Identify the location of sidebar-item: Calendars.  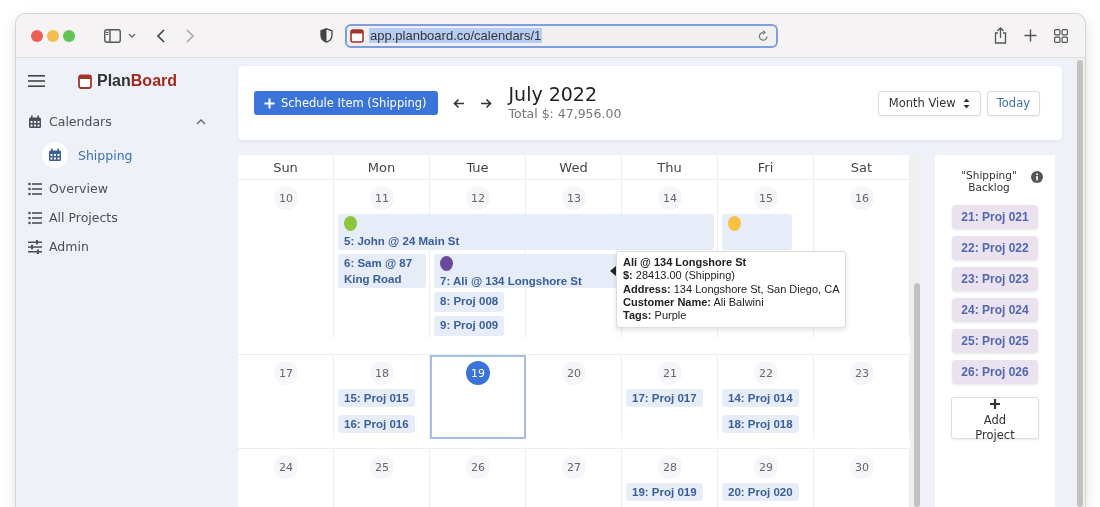
(127, 121).